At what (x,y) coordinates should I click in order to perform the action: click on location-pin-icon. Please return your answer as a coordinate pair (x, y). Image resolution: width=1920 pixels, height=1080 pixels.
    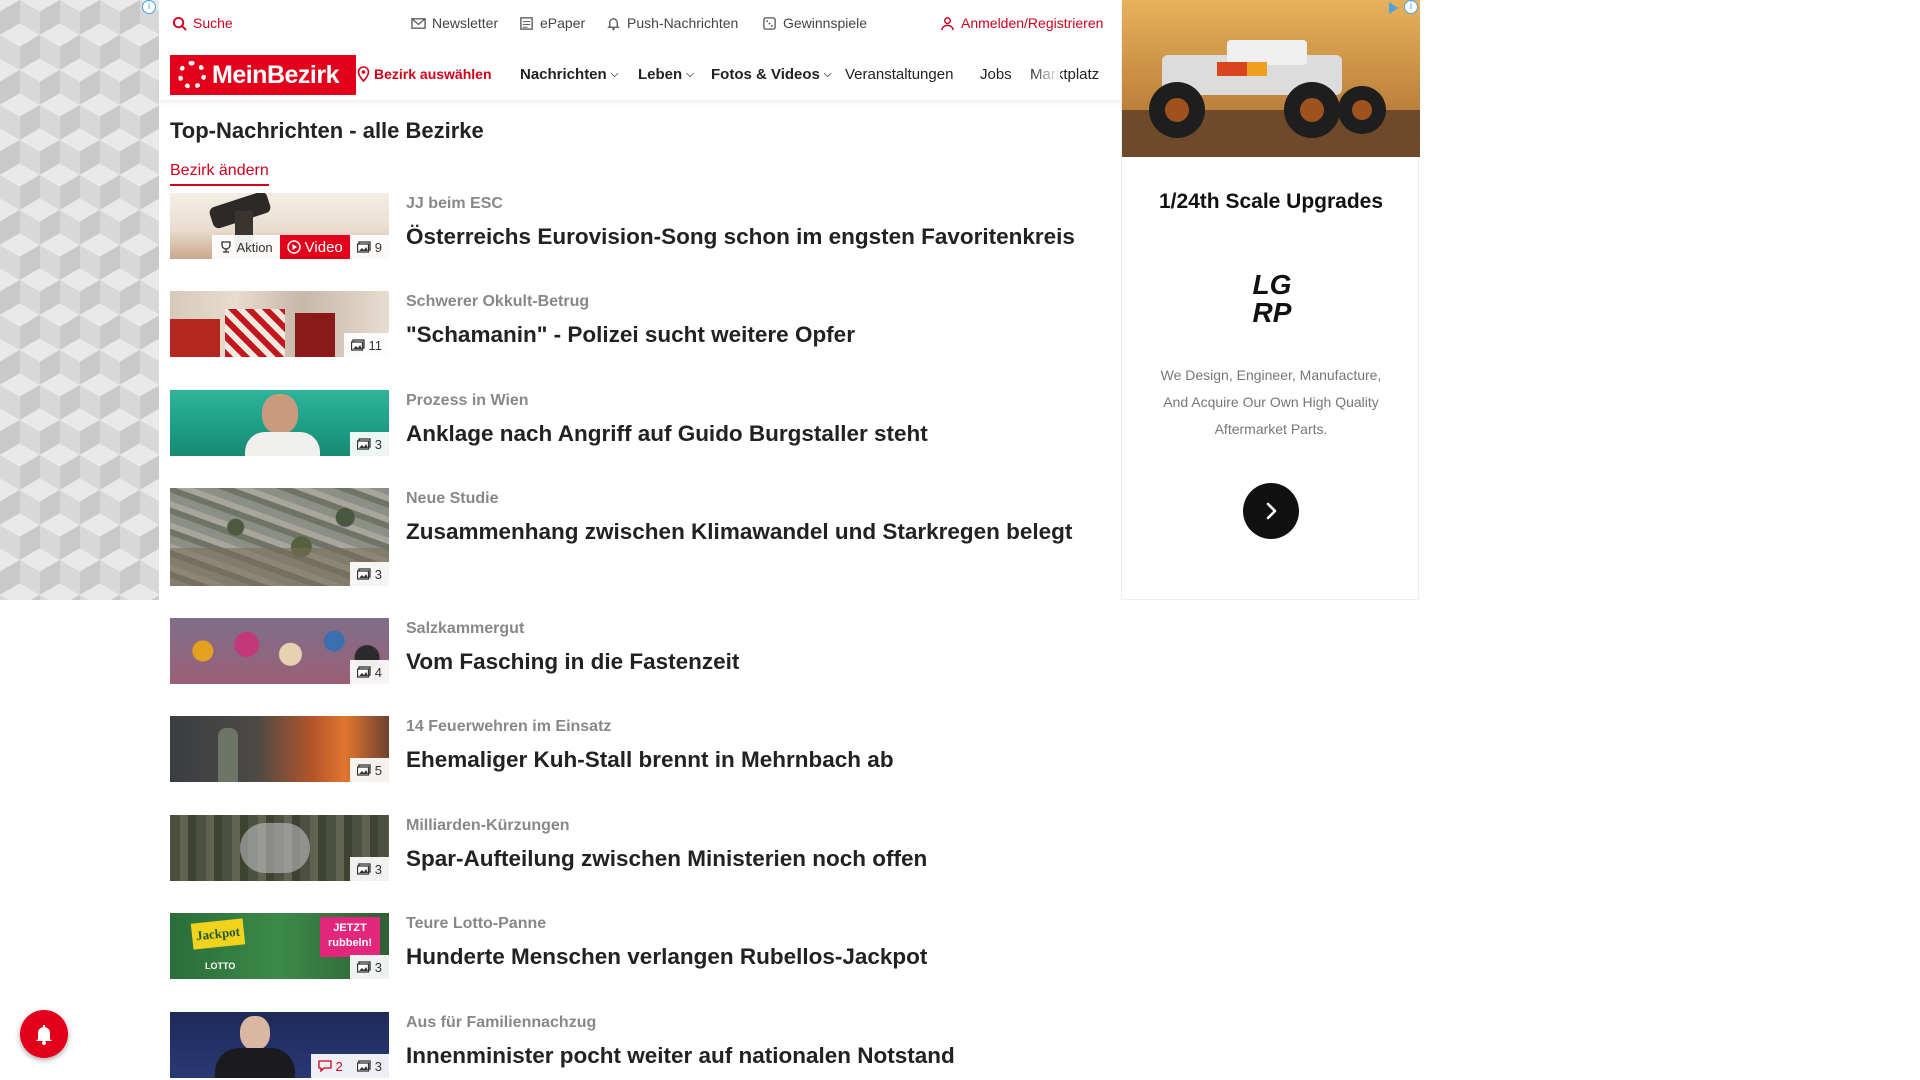
    Looking at the image, I should click on (363, 74).